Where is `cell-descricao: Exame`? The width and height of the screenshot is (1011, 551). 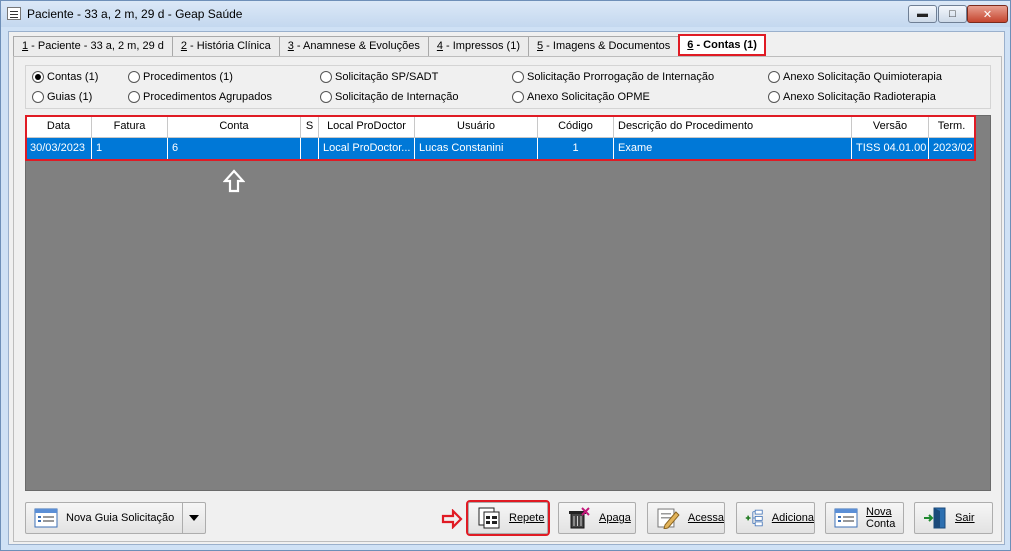
cell-descricao: Exame is located at coordinates (733, 148).